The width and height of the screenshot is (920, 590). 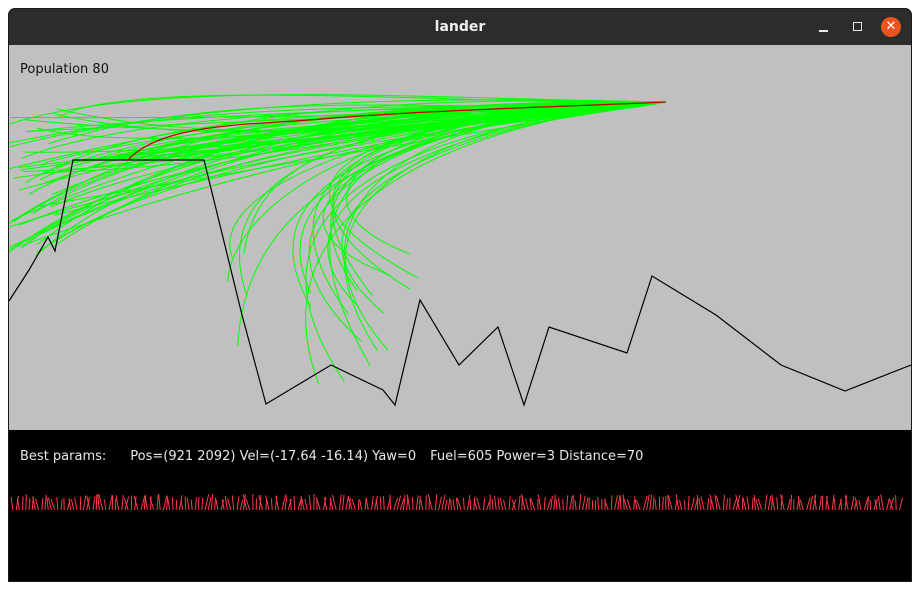 What do you see at coordinates (63, 456) in the screenshot?
I see `best-params-label: Best params:` at bounding box center [63, 456].